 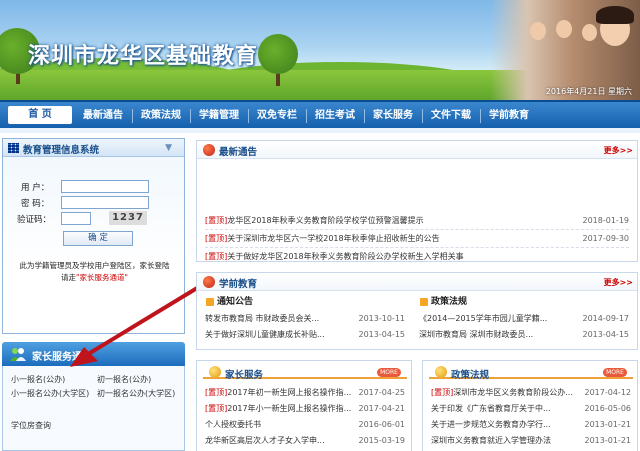 I want to click on login-panel-title: 教育管理信息系统, so click(x=61, y=150).